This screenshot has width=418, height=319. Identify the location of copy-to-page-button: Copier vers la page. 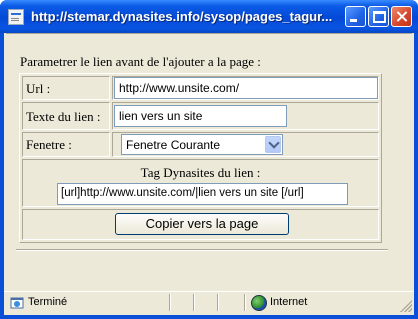
(202, 224).